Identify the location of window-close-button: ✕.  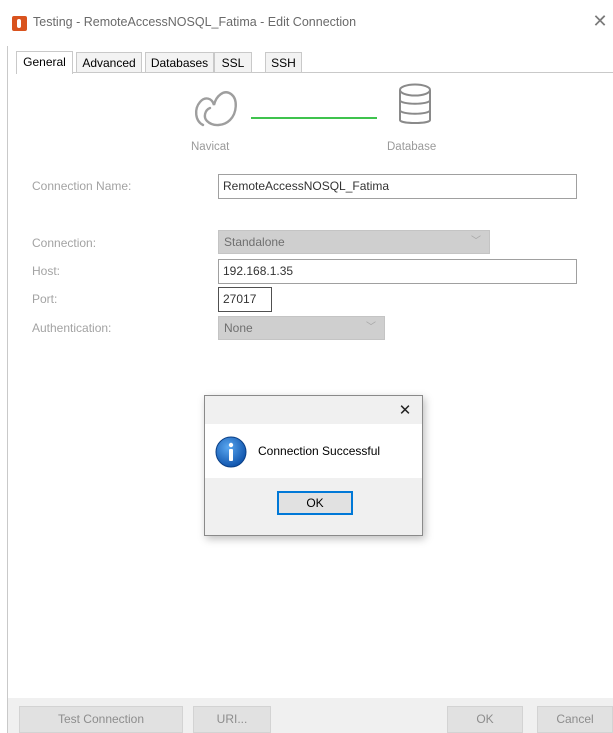
(600, 22).